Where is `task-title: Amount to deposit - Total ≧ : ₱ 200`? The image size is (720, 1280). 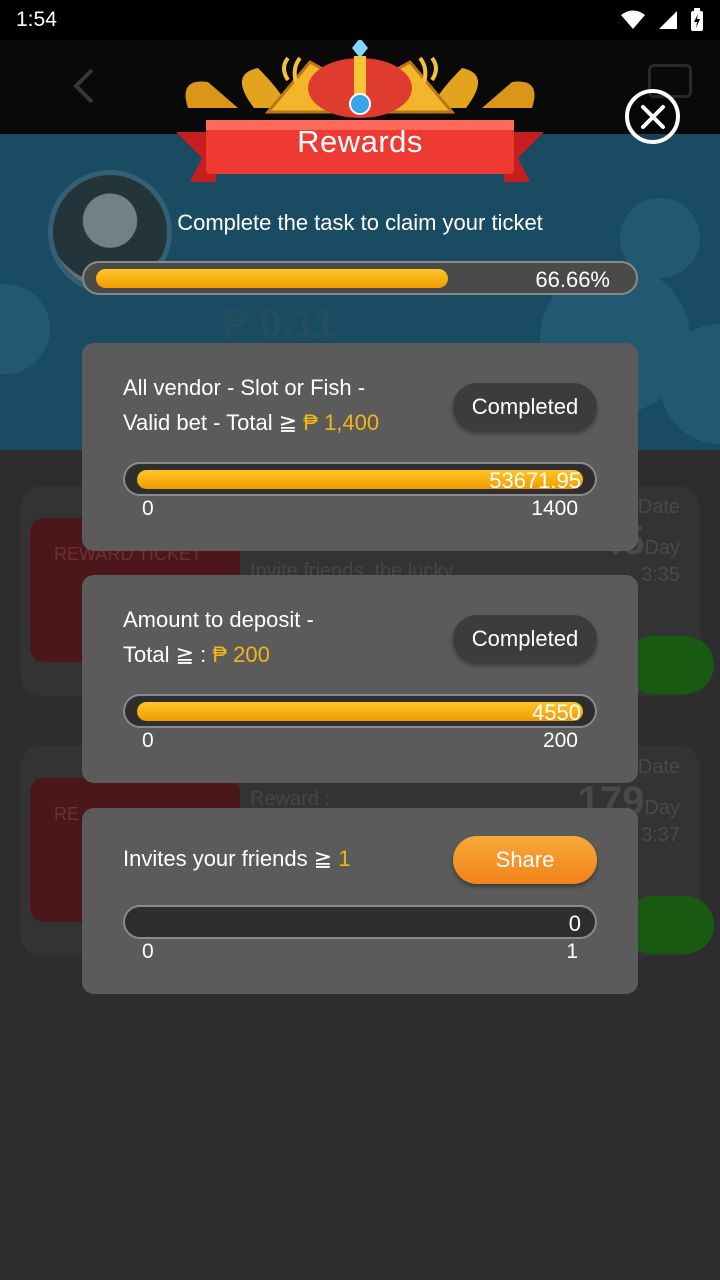 task-title: Amount to deposit - Total ≧ : ₱ 200 is located at coordinates (218, 637).